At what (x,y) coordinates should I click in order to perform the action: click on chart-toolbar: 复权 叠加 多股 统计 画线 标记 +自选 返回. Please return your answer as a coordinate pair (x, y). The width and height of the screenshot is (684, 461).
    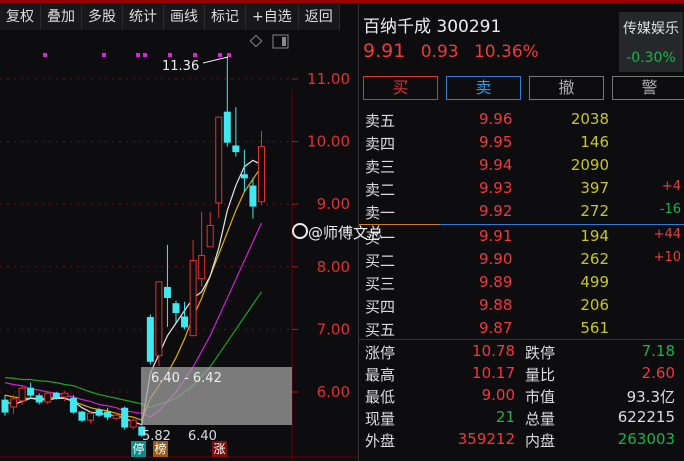
    Looking at the image, I should click on (170, 17).